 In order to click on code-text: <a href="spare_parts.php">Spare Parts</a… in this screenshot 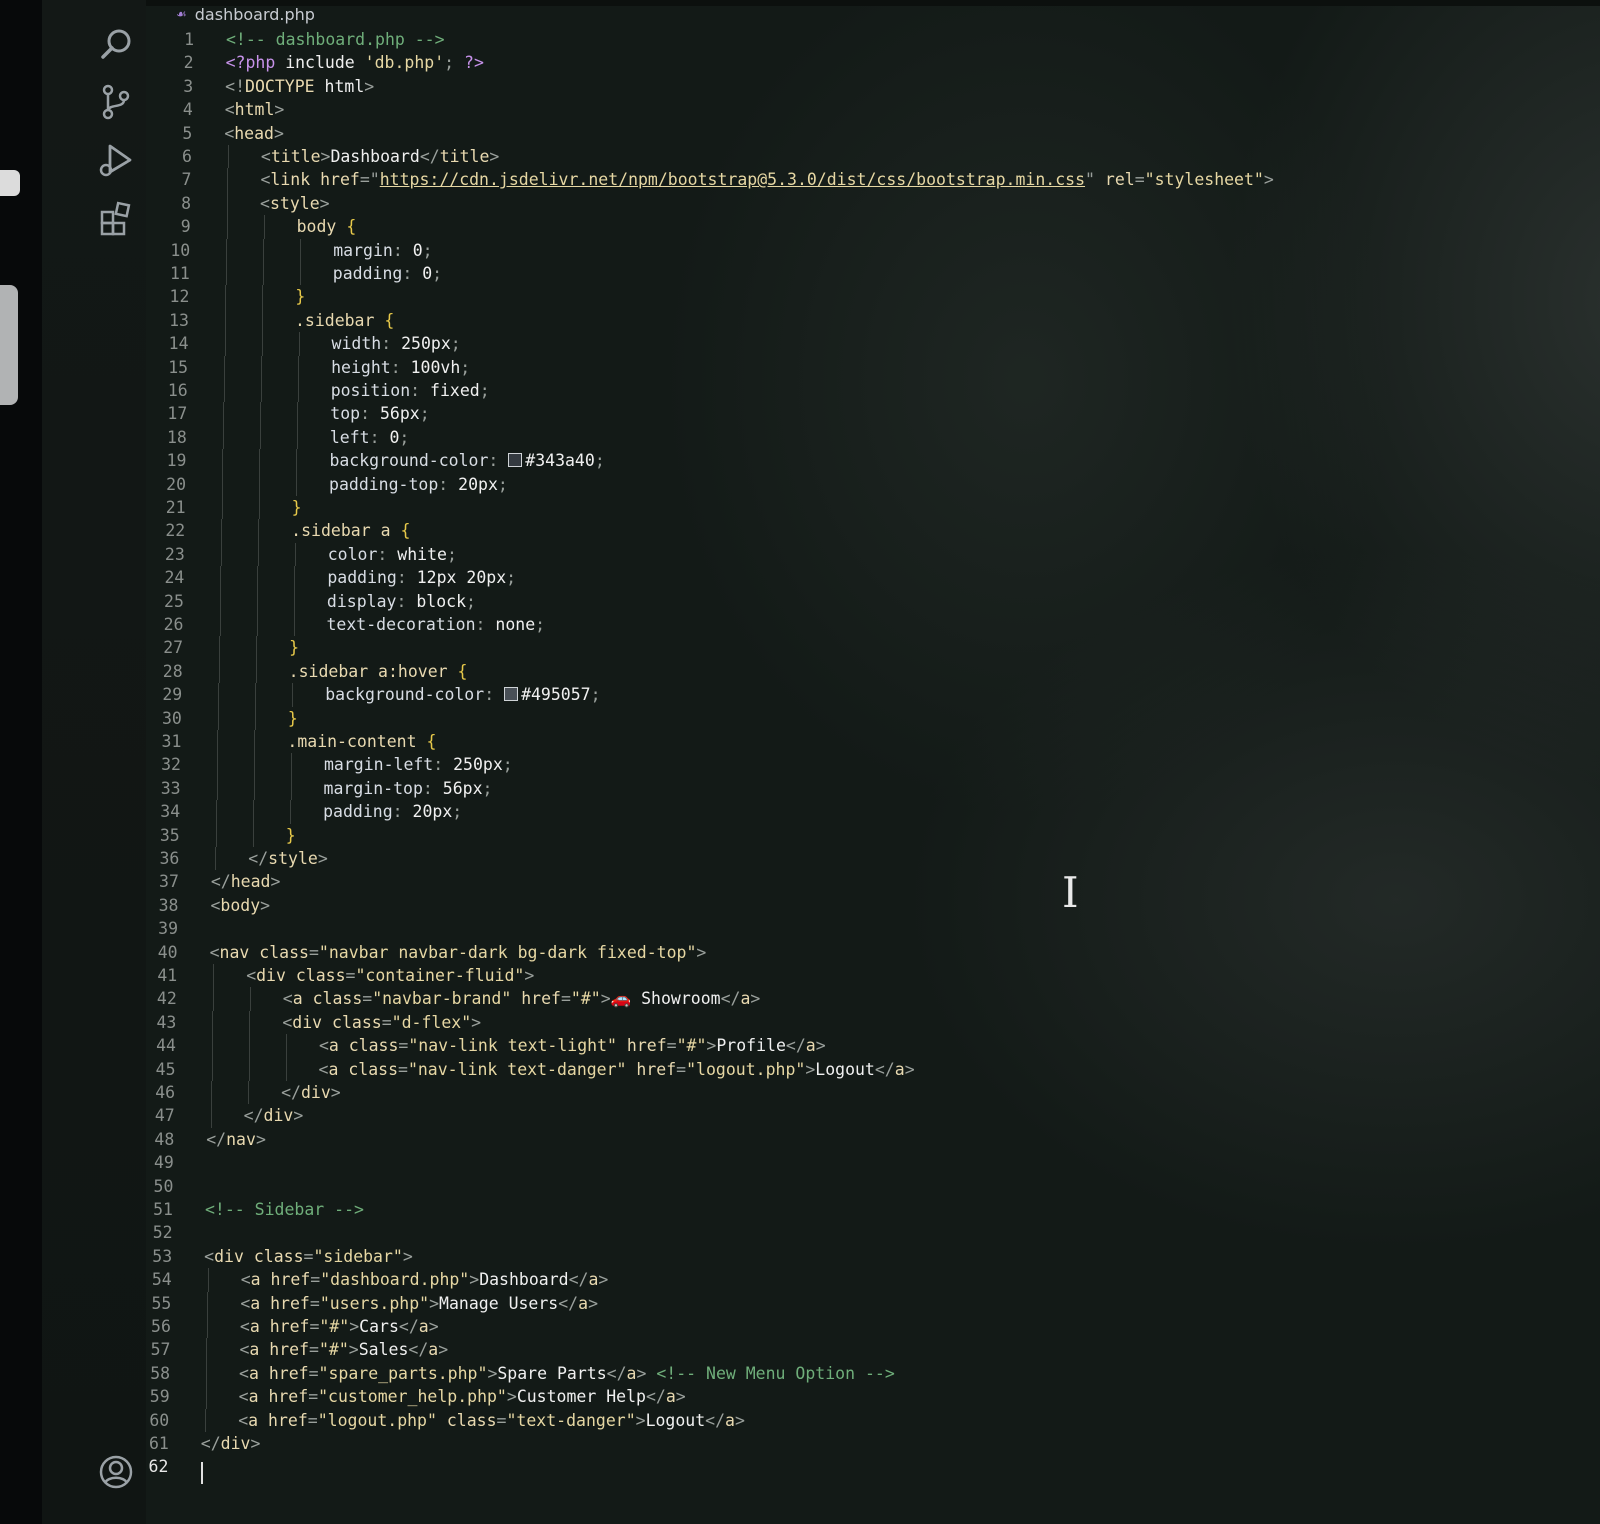, I will do `click(567, 1373)`.